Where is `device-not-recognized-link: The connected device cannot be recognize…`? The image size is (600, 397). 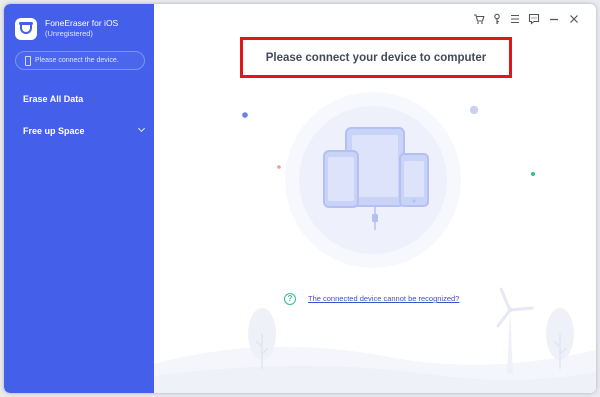 device-not-recognized-link: The connected device cannot be recognize… is located at coordinates (383, 298).